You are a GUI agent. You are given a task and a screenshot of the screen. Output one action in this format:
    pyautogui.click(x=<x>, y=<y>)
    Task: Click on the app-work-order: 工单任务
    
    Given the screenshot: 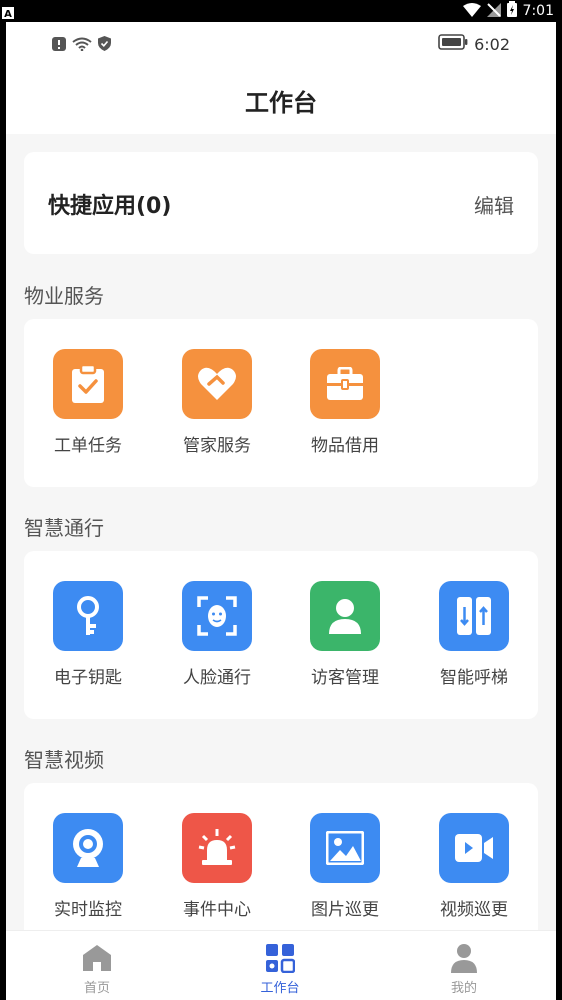 What is the action you would take?
    pyautogui.click(x=88, y=402)
    